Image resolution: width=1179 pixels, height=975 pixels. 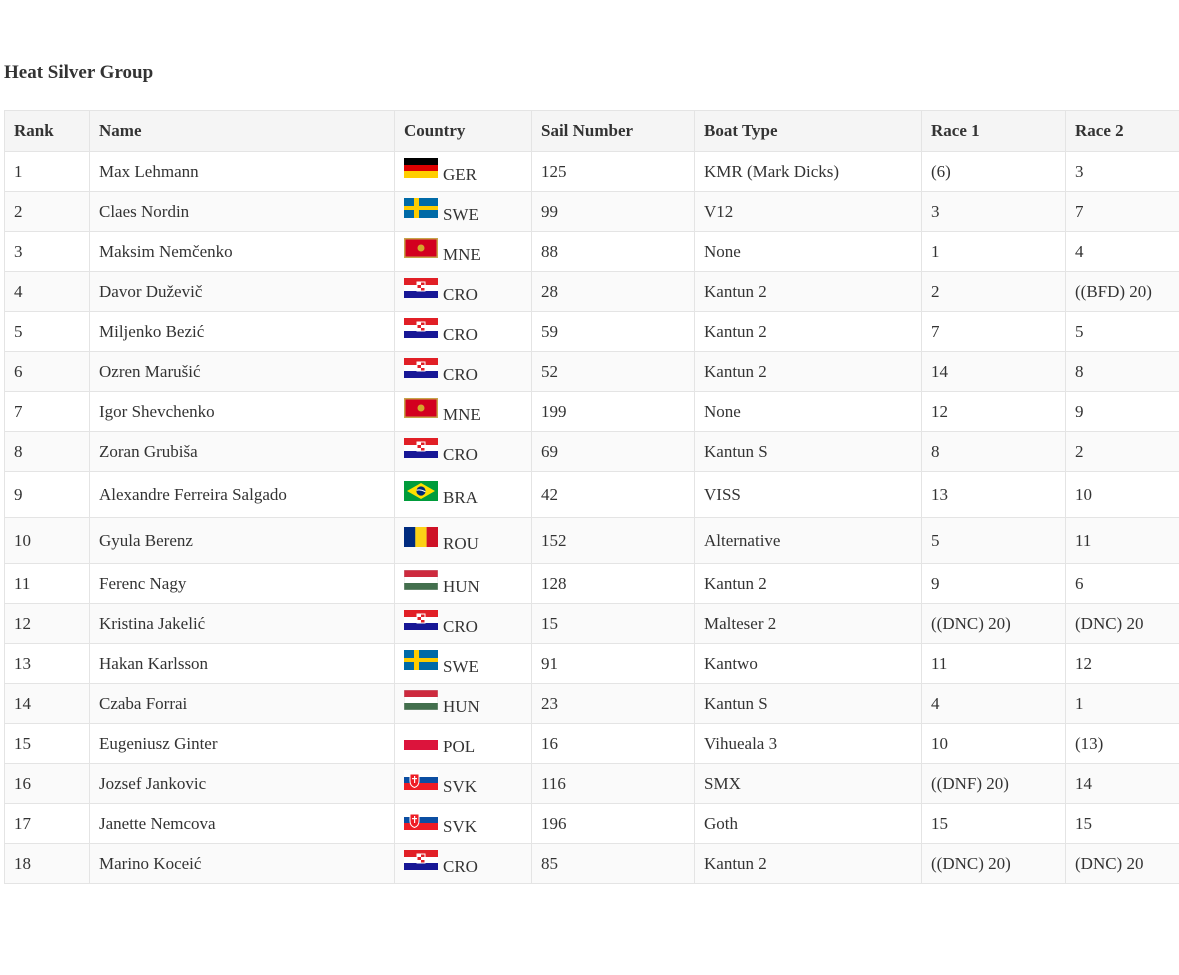 What do you see at coordinates (613, 623) in the screenshot?
I see `sail-number-cell: 15` at bounding box center [613, 623].